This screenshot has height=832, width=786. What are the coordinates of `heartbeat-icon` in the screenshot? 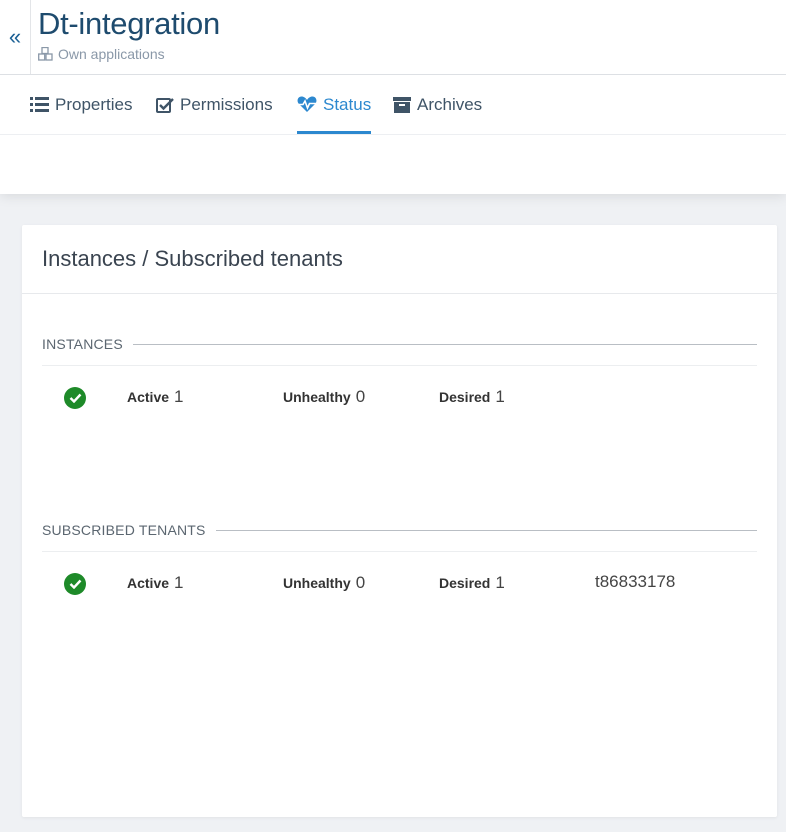 It's located at (307, 104).